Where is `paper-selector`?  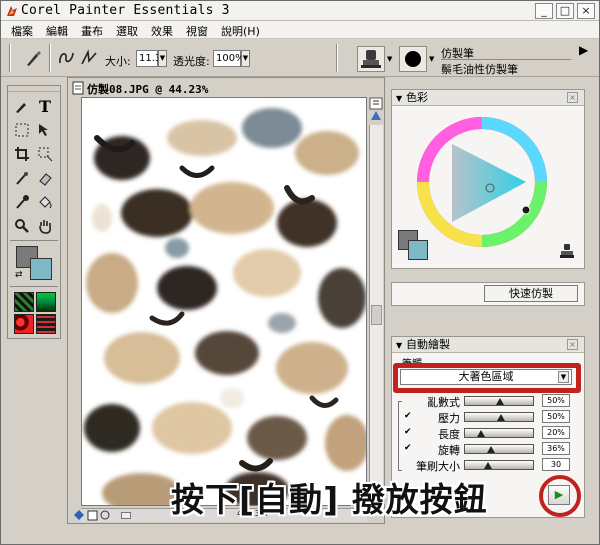 paper-selector is located at coordinates (24, 302).